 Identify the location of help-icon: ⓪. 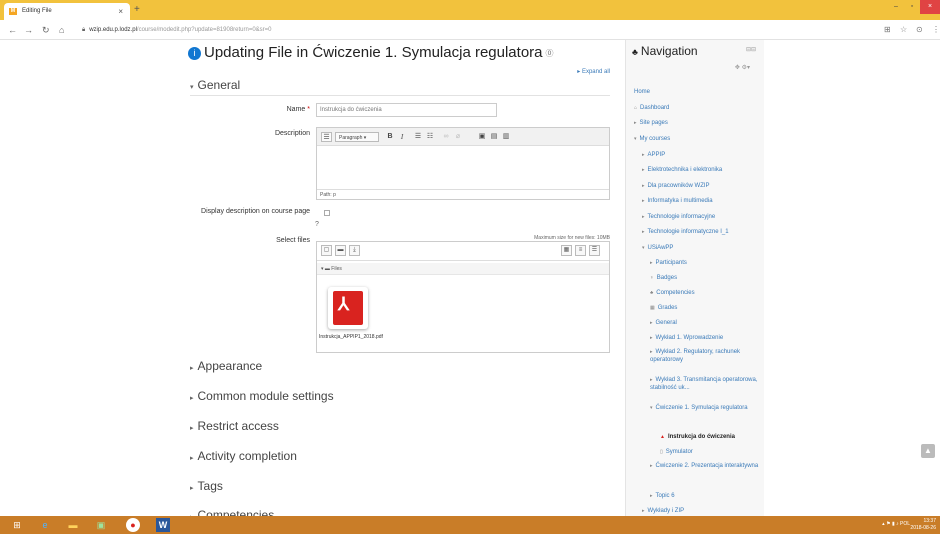
(550, 53).